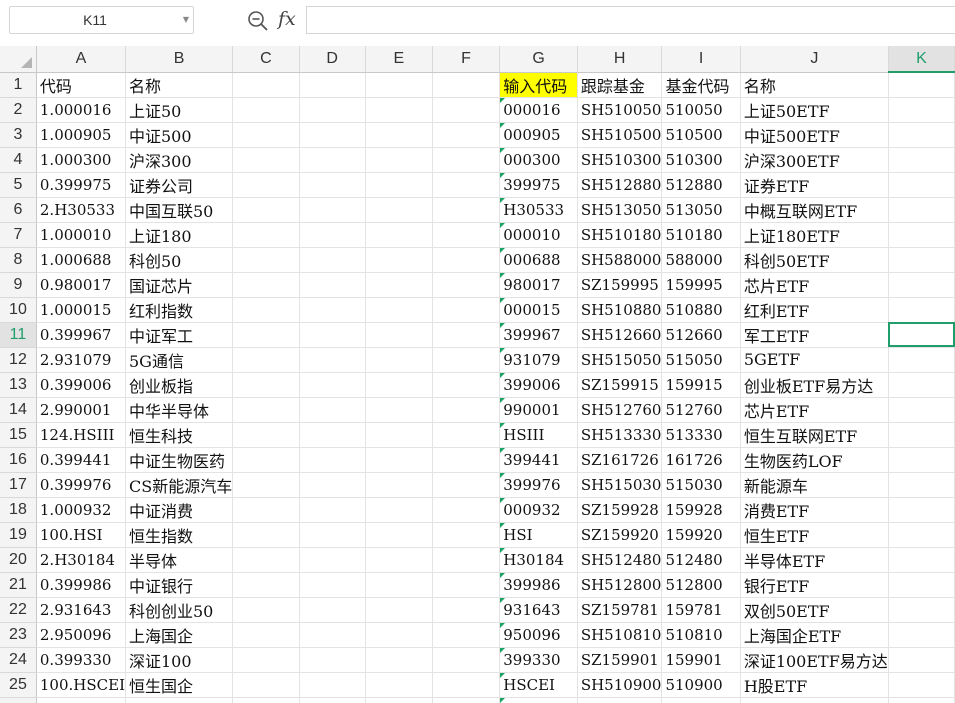  I want to click on cell-name: 5G通信, so click(179, 360).